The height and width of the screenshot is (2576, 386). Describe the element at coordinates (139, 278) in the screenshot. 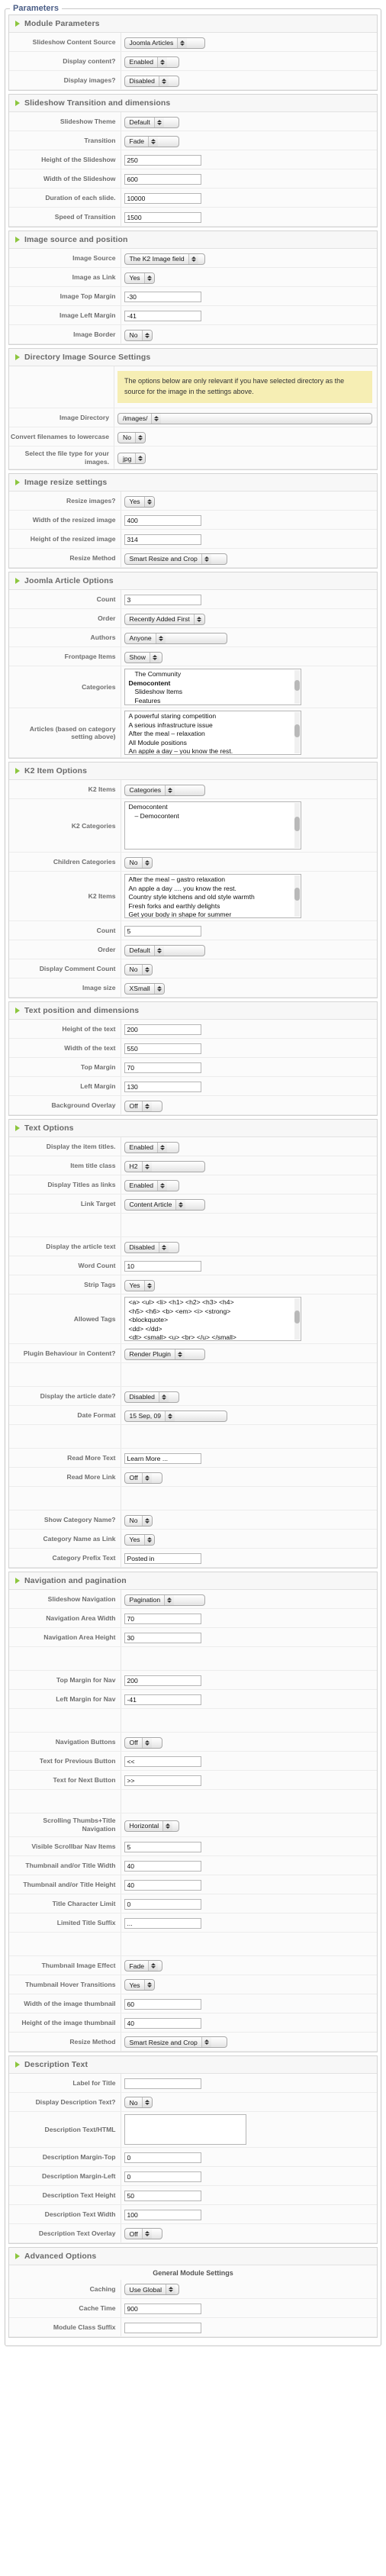

I see `select-image-as-link: Yes` at that location.